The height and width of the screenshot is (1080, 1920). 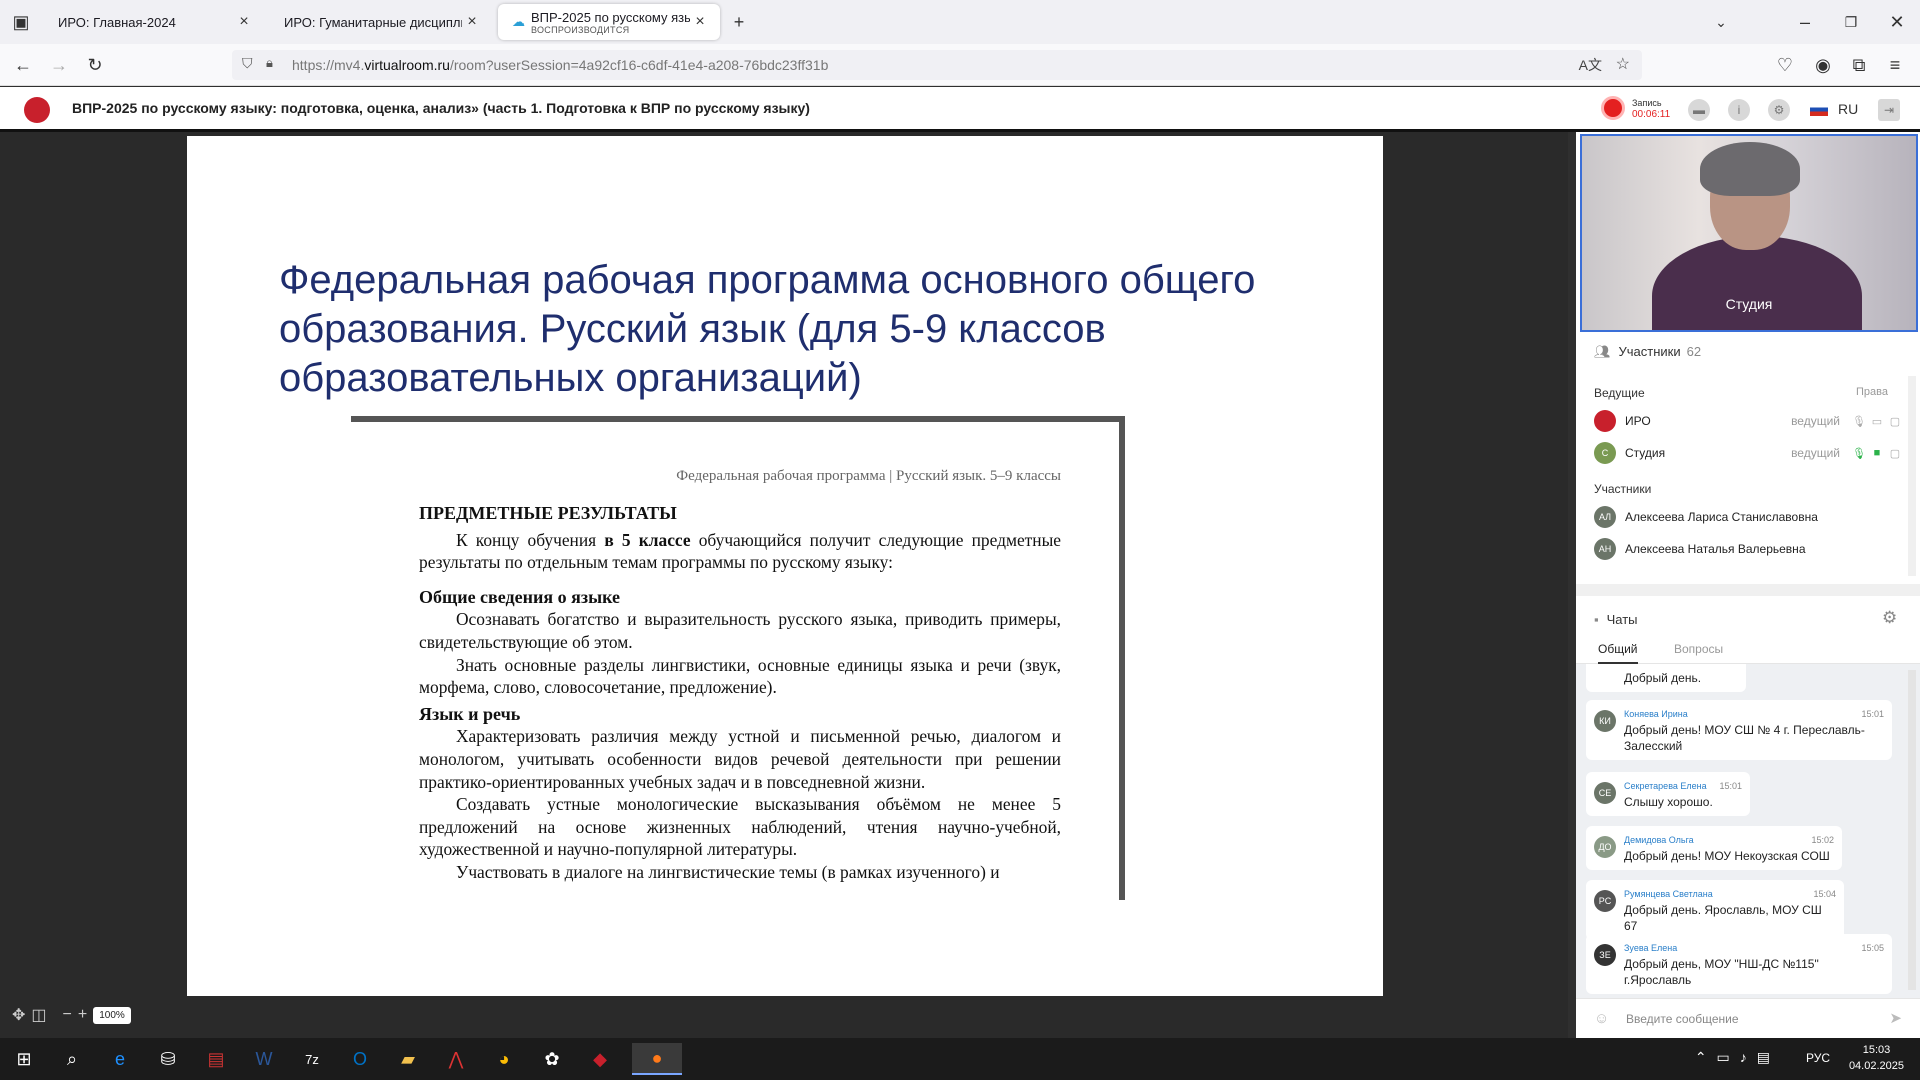 What do you see at coordinates (1596, 619) in the screenshot?
I see `chat-icon: ▪` at bounding box center [1596, 619].